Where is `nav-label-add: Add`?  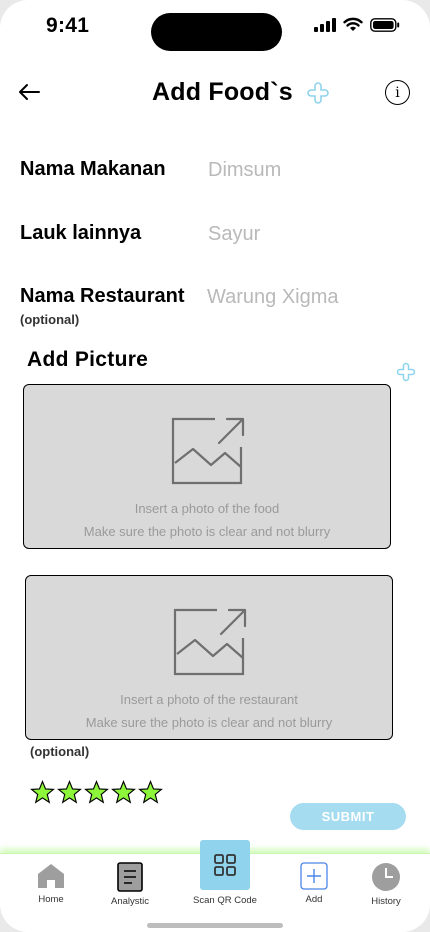
nav-label-add: Add is located at coordinates (314, 899).